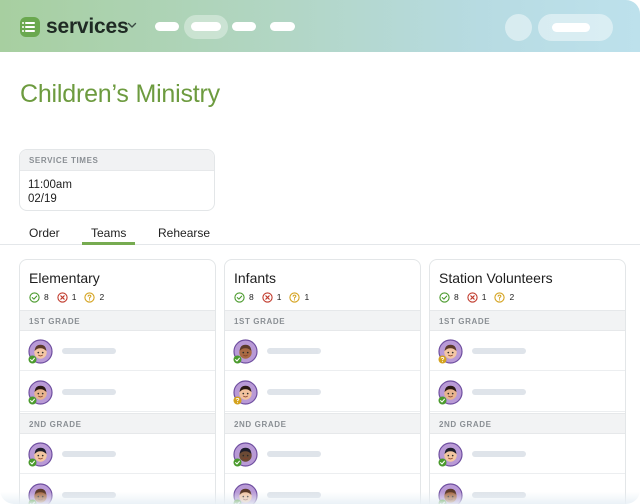  I want to click on service-time: 11:00am, so click(50, 185).